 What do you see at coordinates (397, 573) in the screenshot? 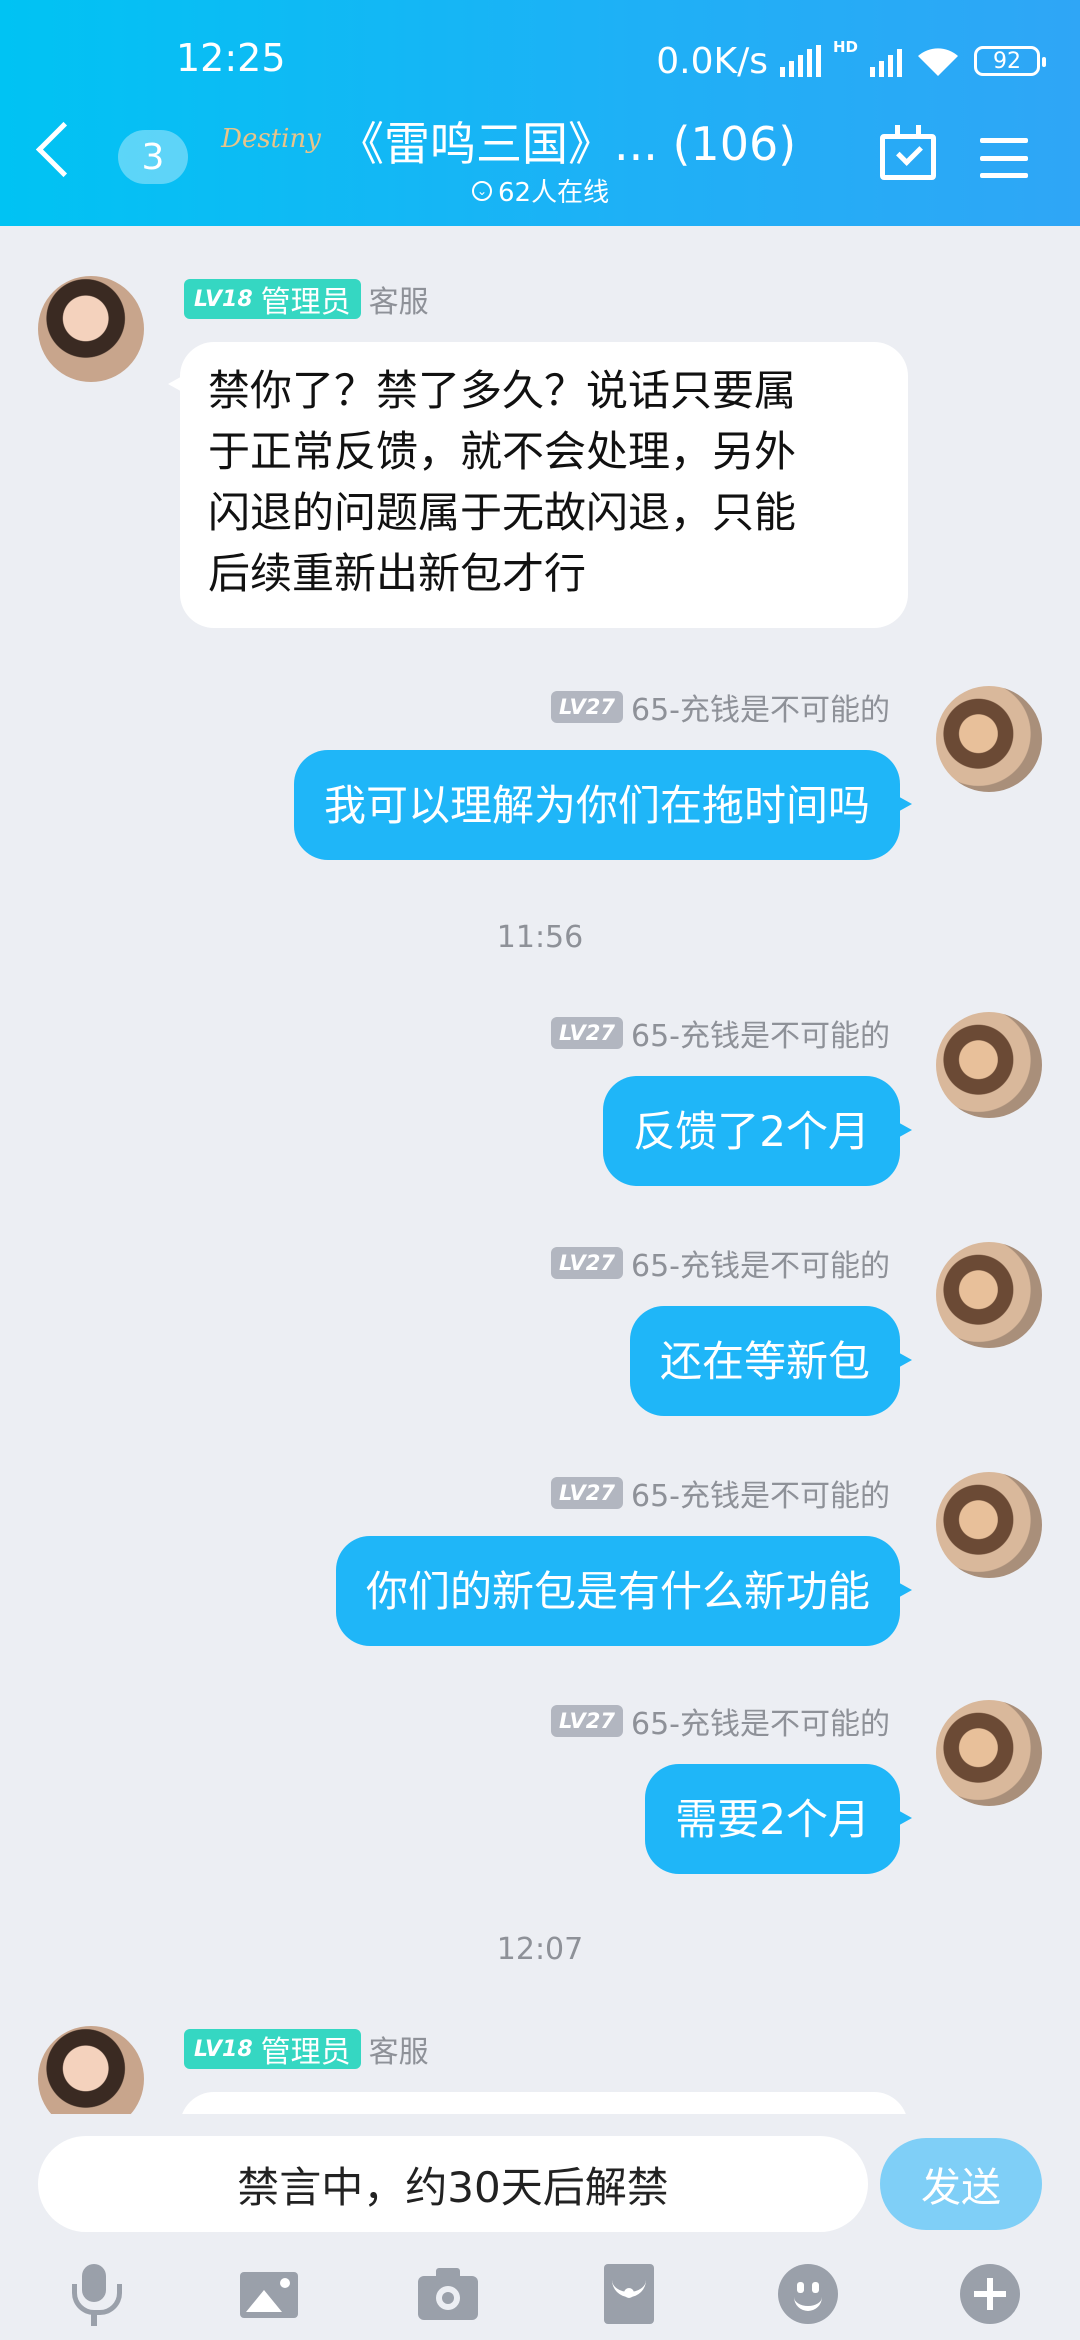
I see `message-line: 后续重新出新包才行` at bounding box center [397, 573].